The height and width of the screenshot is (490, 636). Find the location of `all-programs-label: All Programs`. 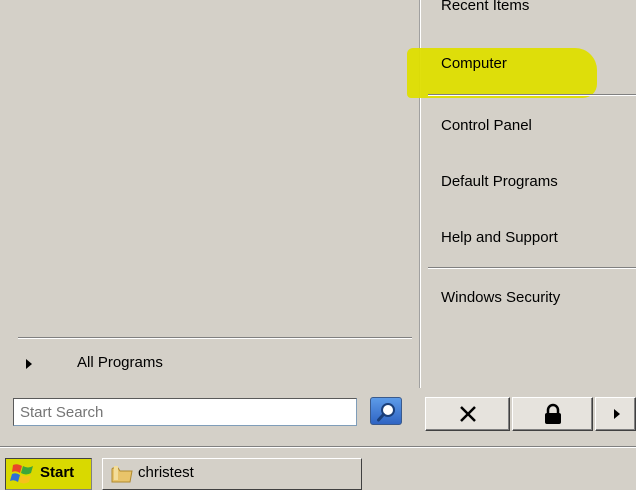

all-programs-label: All Programs is located at coordinates (120, 362).